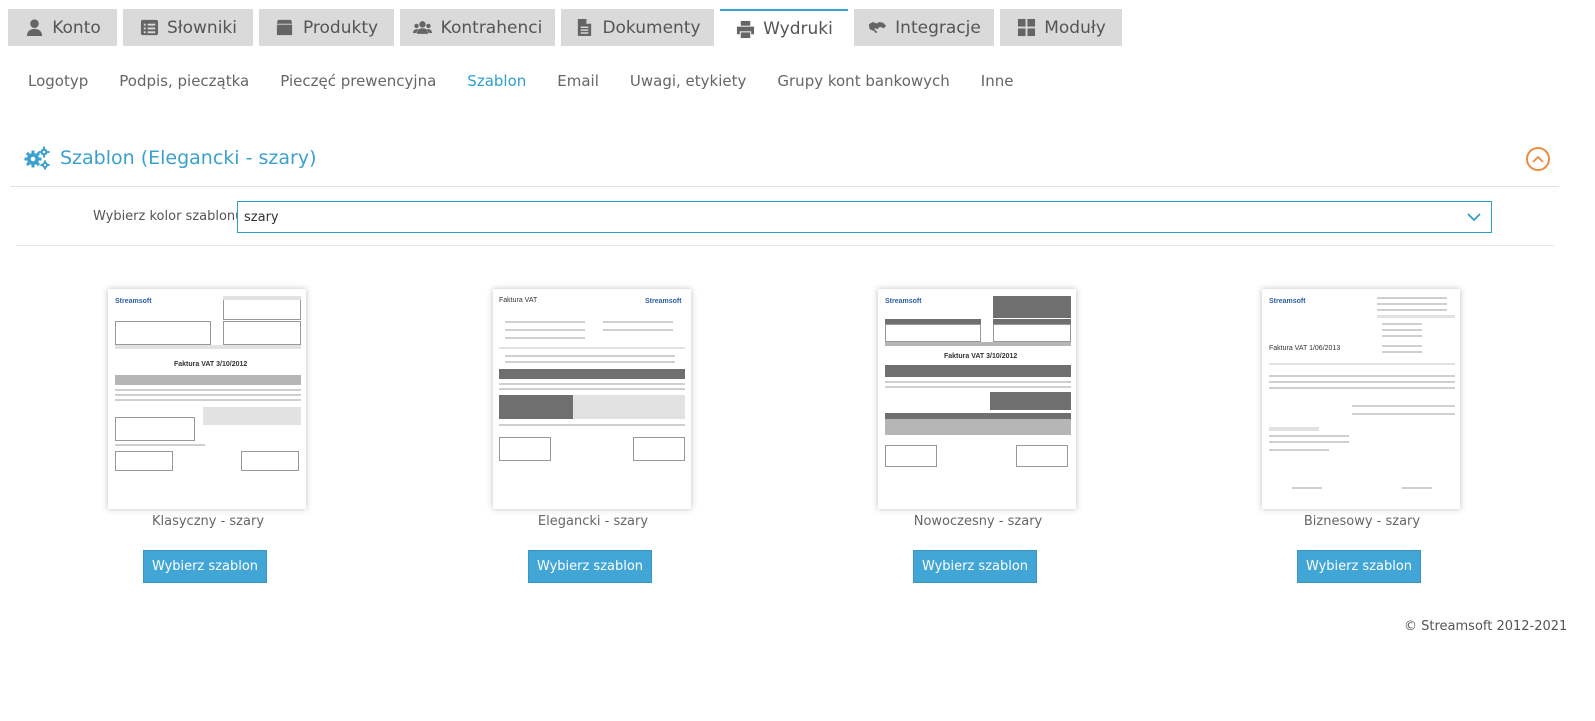 Image resolution: width=1595 pixels, height=721 pixels. Describe the element at coordinates (651, 27) in the screenshot. I see `tab-label: Dokumenty` at that location.